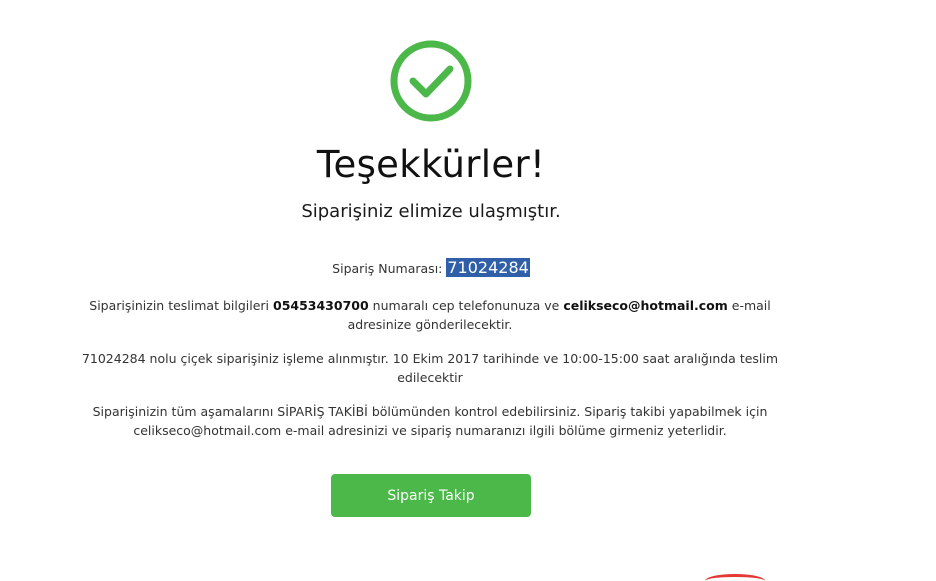 This screenshot has height=581, width=936. Describe the element at coordinates (488, 267) in the screenshot. I see `order-number-value: 71024284` at that location.